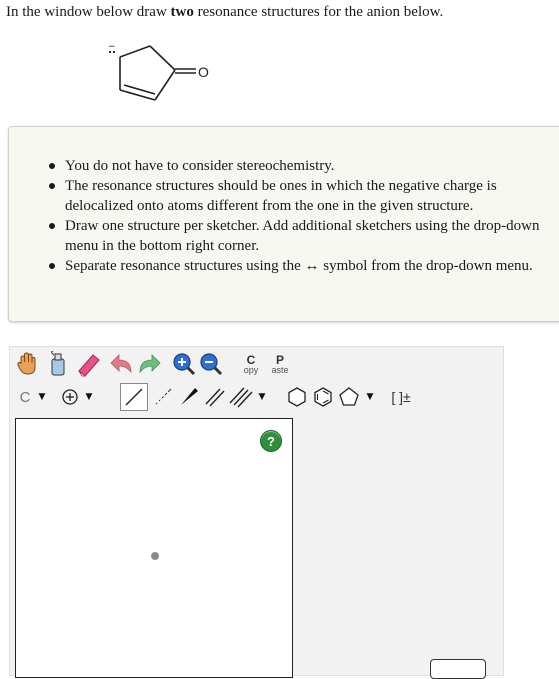 This screenshot has width=559, height=679. I want to click on redo-icon, so click(149, 364).